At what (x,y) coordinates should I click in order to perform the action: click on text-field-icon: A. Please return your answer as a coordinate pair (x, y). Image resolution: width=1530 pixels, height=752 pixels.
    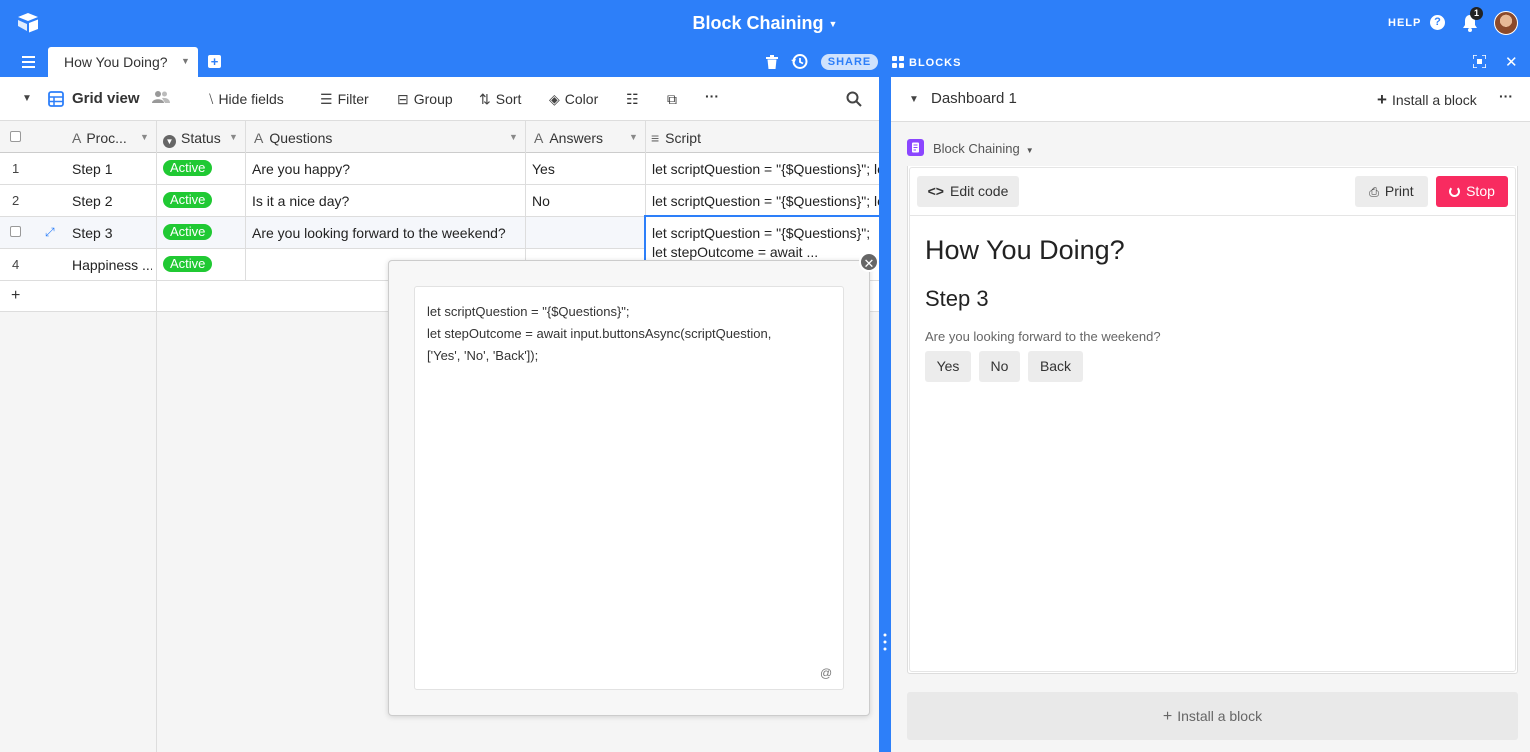
    Looking at the image, I should click on (77, 138).